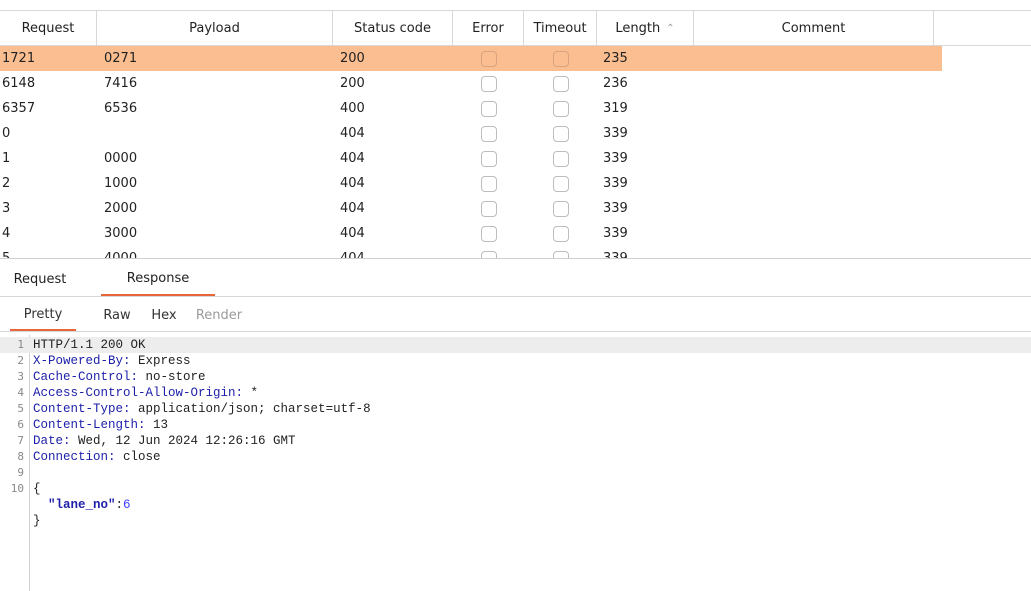 The height and width of the screenshot is (591, 1031). Describe the element at coordinates (138, 393) in the screenshot. I see `header-name: Access-Control-Allow-Origin:` at that location.